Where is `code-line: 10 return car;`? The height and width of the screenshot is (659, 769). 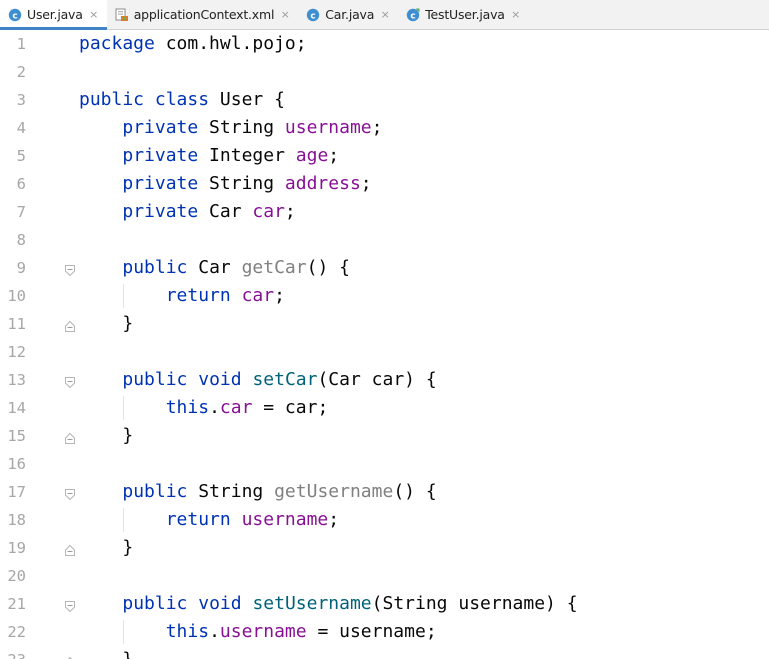 code-line: 10 return car; is located at coordinates (384, 296).